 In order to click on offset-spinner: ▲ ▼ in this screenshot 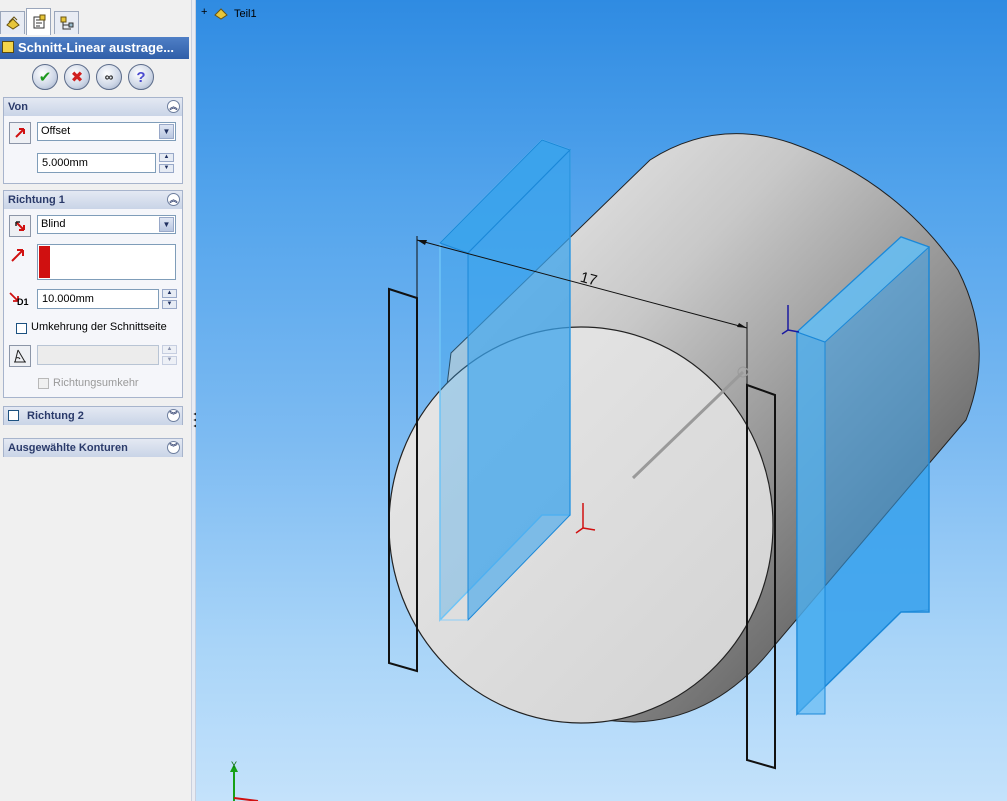, I will do `click(166, 163)`.